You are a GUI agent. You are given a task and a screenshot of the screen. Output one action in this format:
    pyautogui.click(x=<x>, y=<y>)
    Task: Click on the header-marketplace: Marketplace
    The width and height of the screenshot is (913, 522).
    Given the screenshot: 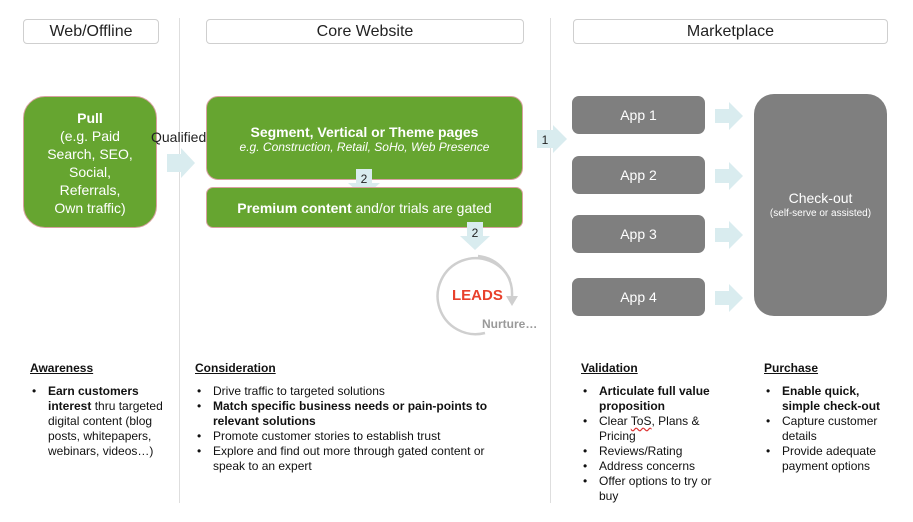 What is the action you would take?
    pyautogui.click(x=730, y=31)
    